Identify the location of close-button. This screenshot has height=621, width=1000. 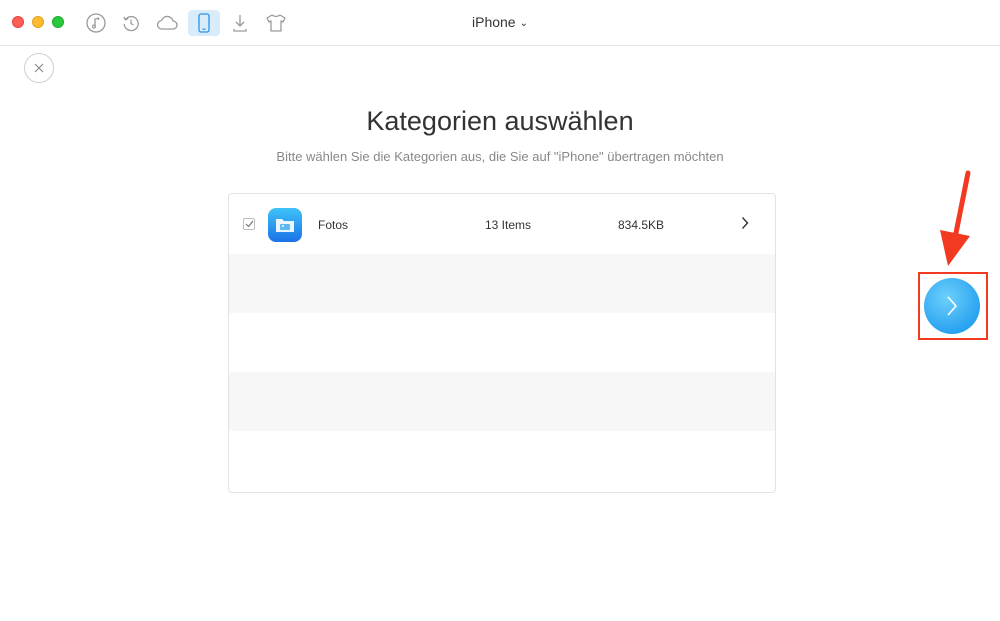
(39, 68).